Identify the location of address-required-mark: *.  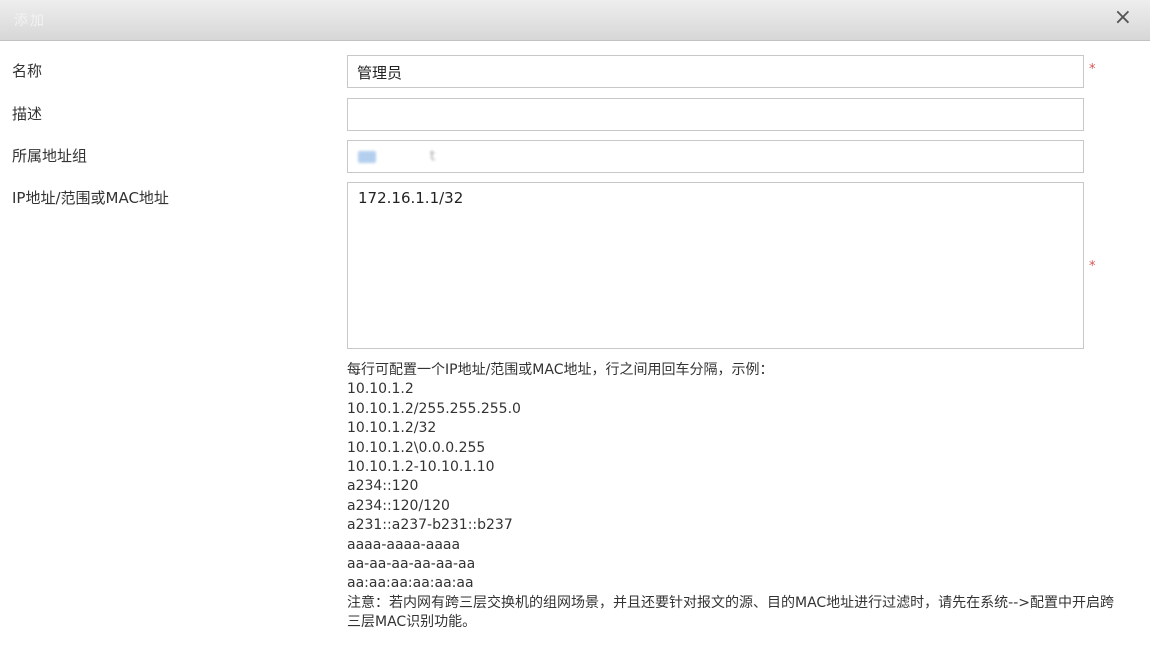
(1092, 266).